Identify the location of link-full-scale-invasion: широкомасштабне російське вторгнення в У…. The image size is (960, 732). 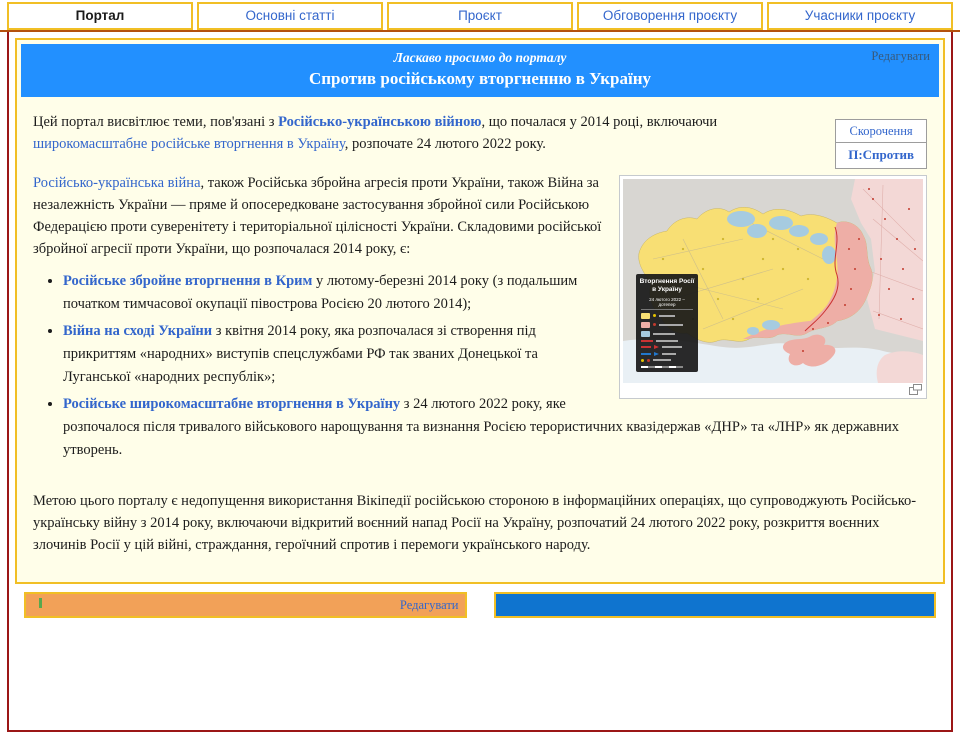
(189, 144).